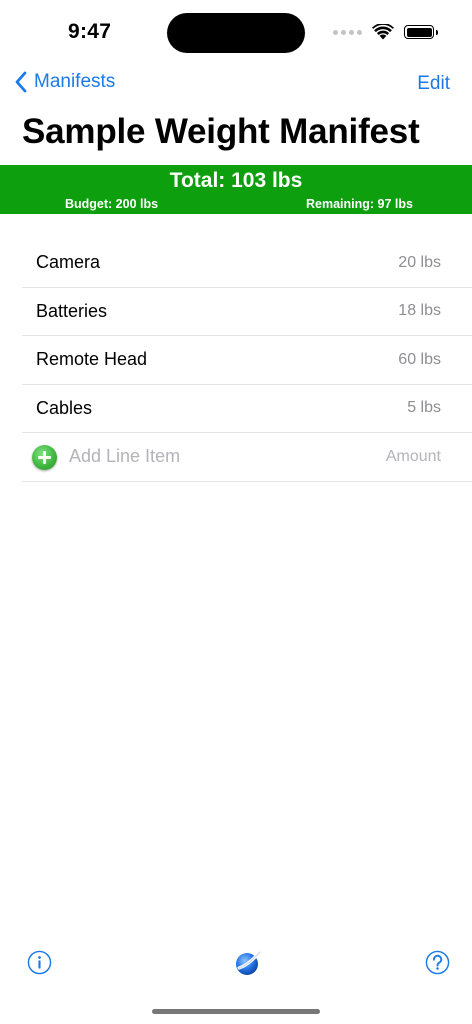 This screenshot has width=472, height=1024. I want to click on item-name: Remote Head, so click(92, 359).